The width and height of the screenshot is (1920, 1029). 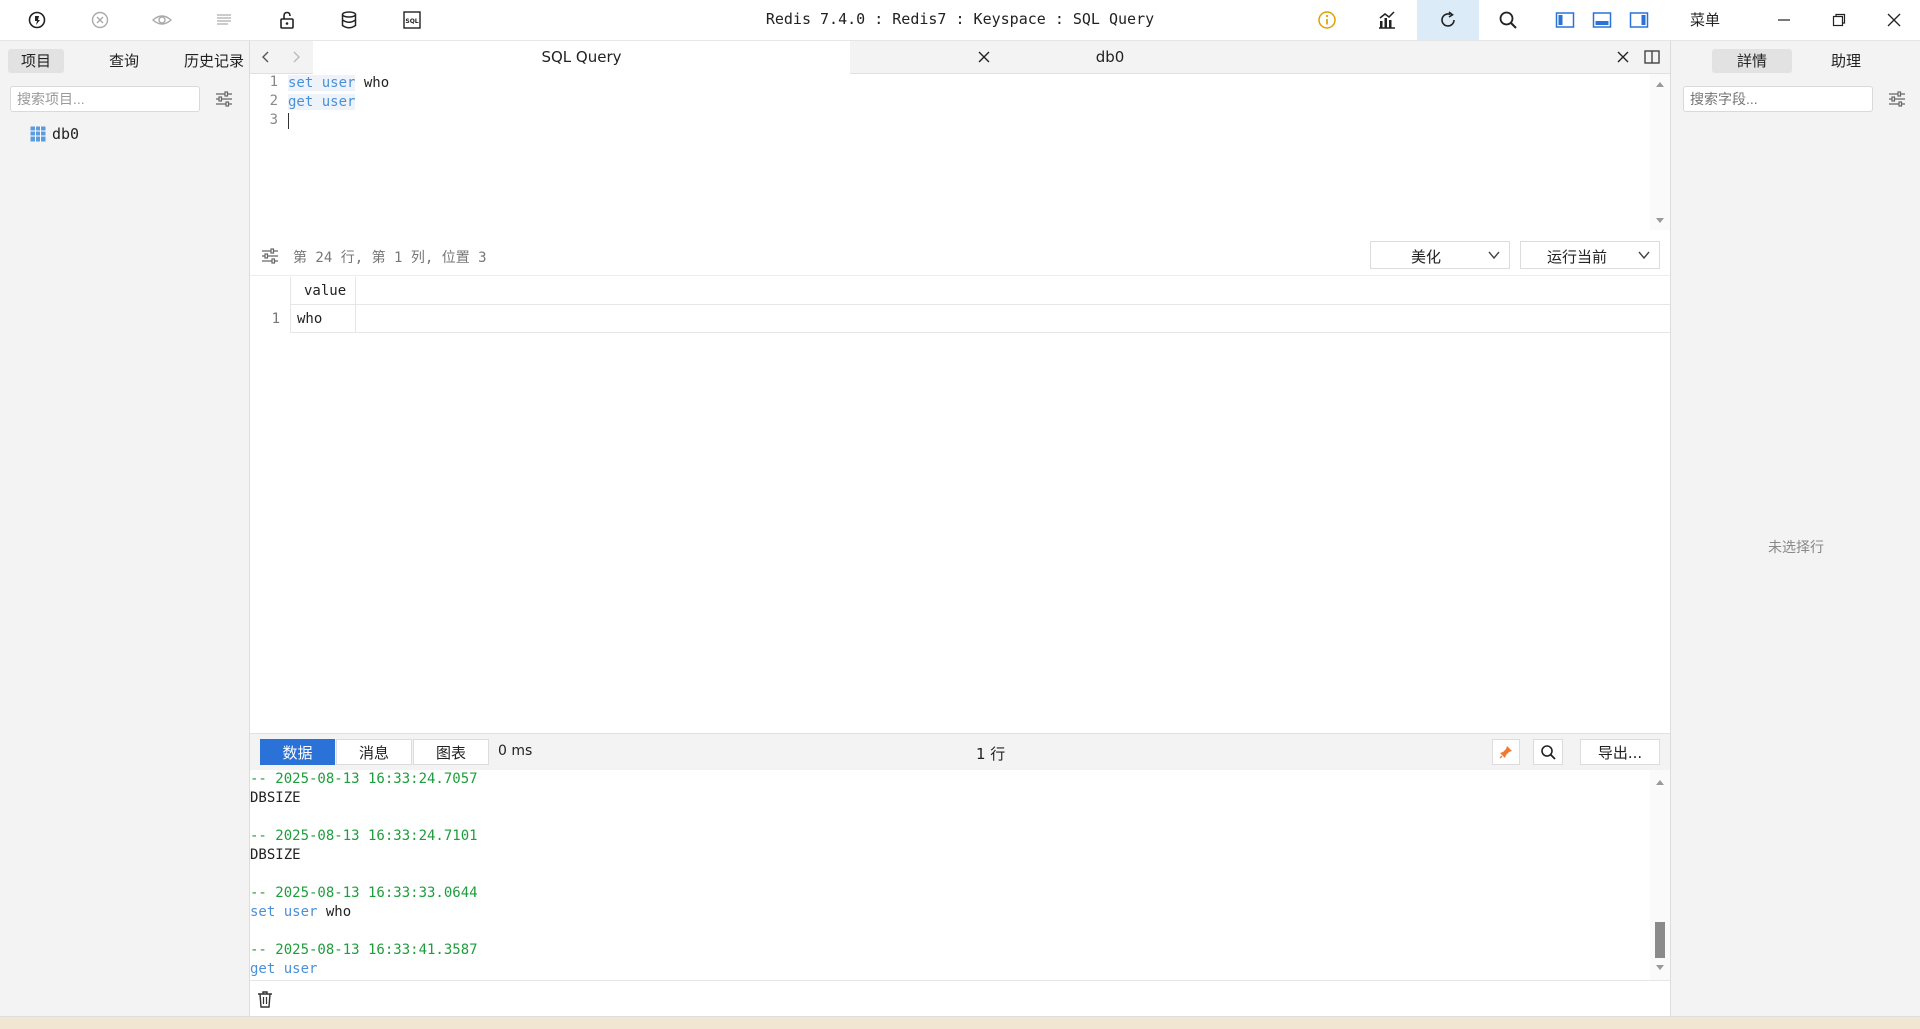 I want to click on log-timestamp: -- 2025-08-13 16:33:41.3587, so click(x=364, y=950).